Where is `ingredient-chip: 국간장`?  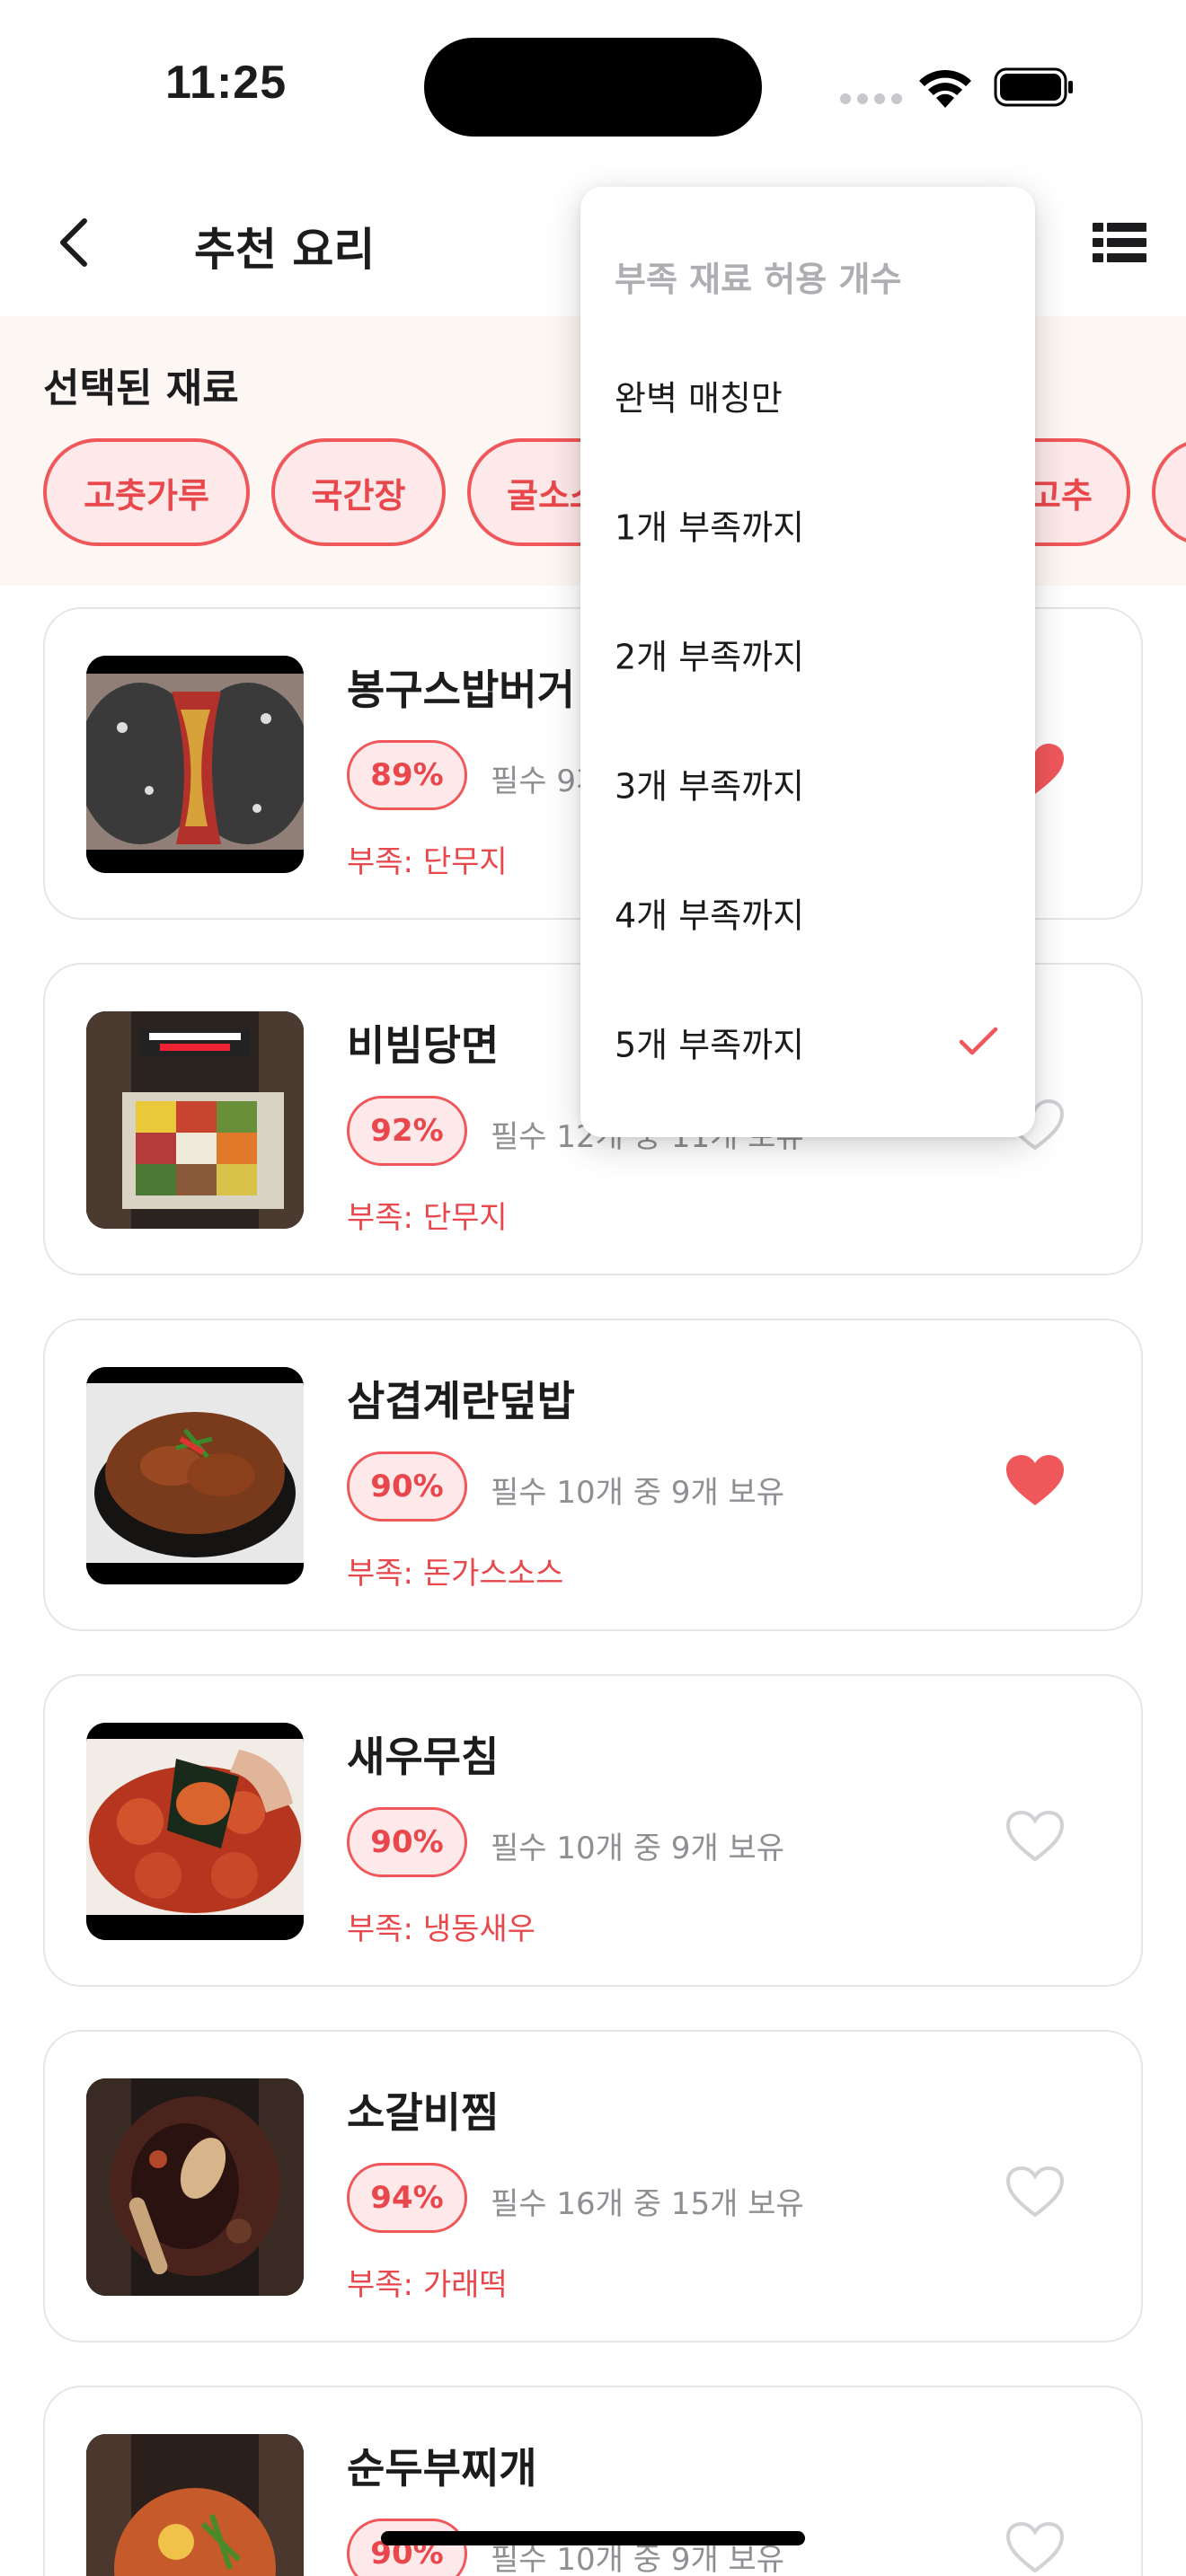 ingredient-chip: 국간장 is located at coordinates (358, 492).